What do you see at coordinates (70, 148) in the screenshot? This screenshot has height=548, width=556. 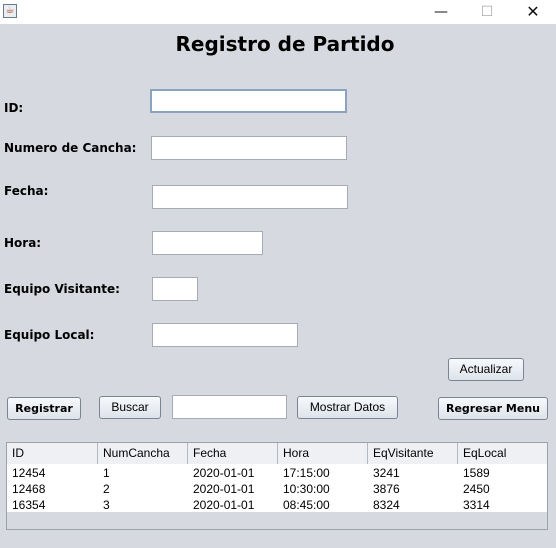 I see `numero-cancha-label: Numero de Cancha:` at bounding box center [70, 148].